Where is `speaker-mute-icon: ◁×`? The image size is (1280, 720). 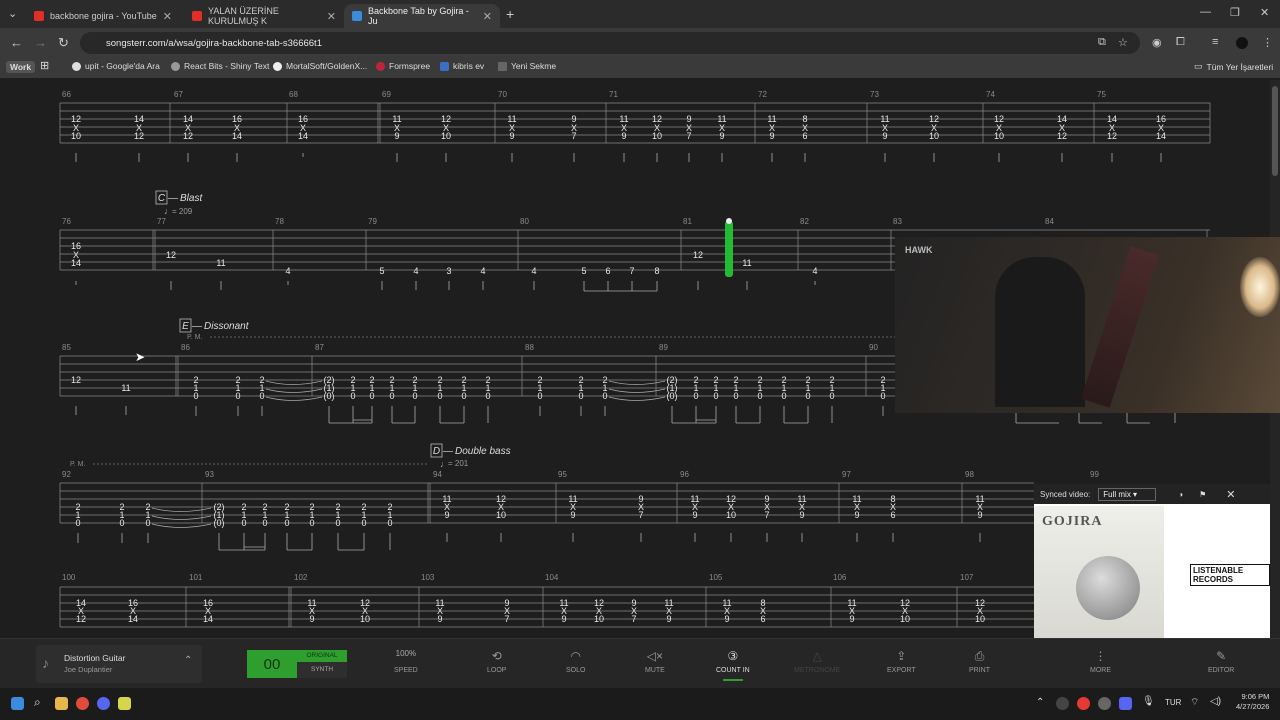 speaker-mute-icon: ◁× is located at coordinates (655, 656).